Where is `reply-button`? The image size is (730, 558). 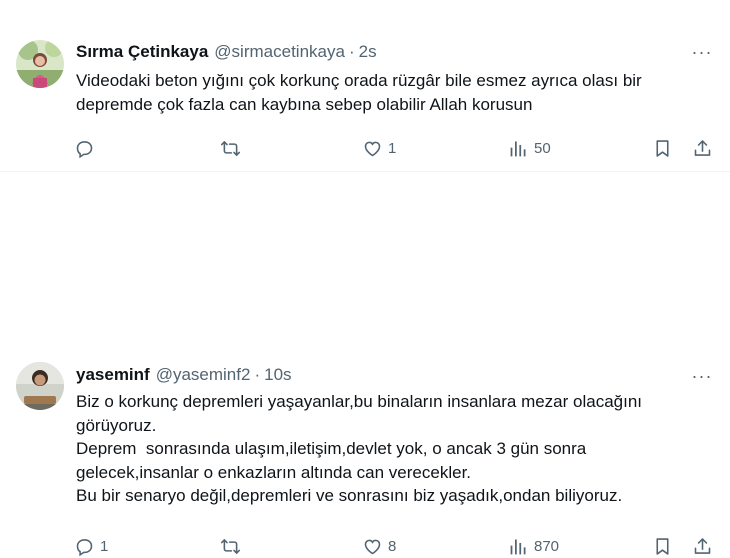
reply-button is located at coordinates (87, 148).